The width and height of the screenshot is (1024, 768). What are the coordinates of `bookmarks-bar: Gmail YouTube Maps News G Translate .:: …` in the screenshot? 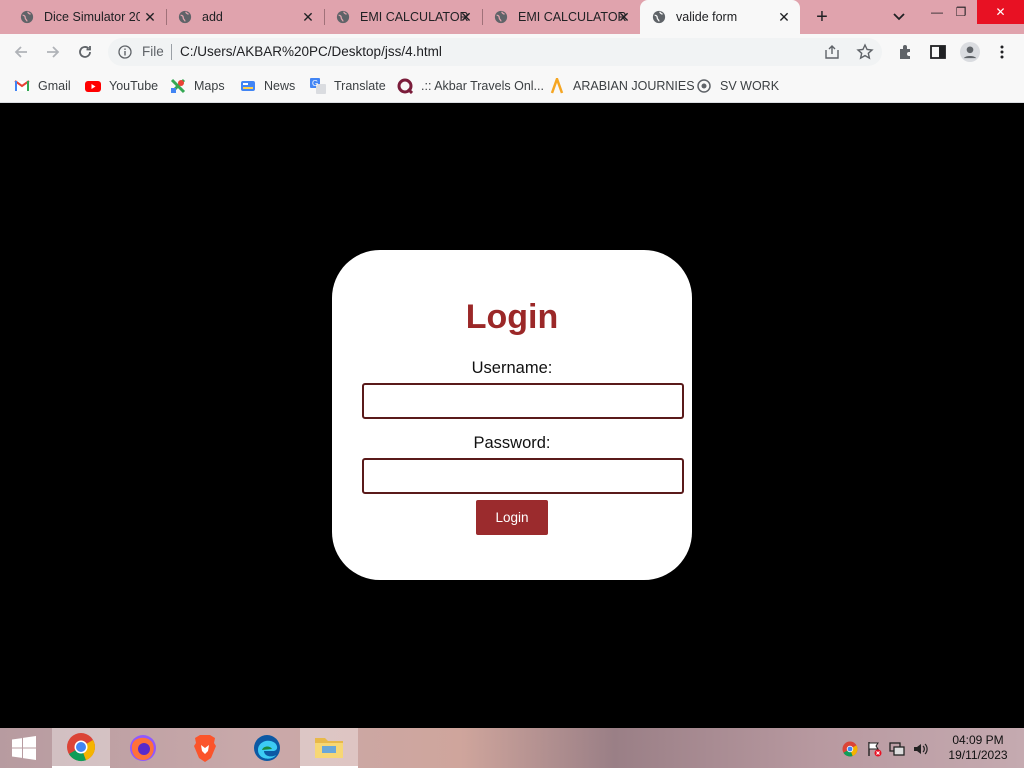 It's located at (512, 86).